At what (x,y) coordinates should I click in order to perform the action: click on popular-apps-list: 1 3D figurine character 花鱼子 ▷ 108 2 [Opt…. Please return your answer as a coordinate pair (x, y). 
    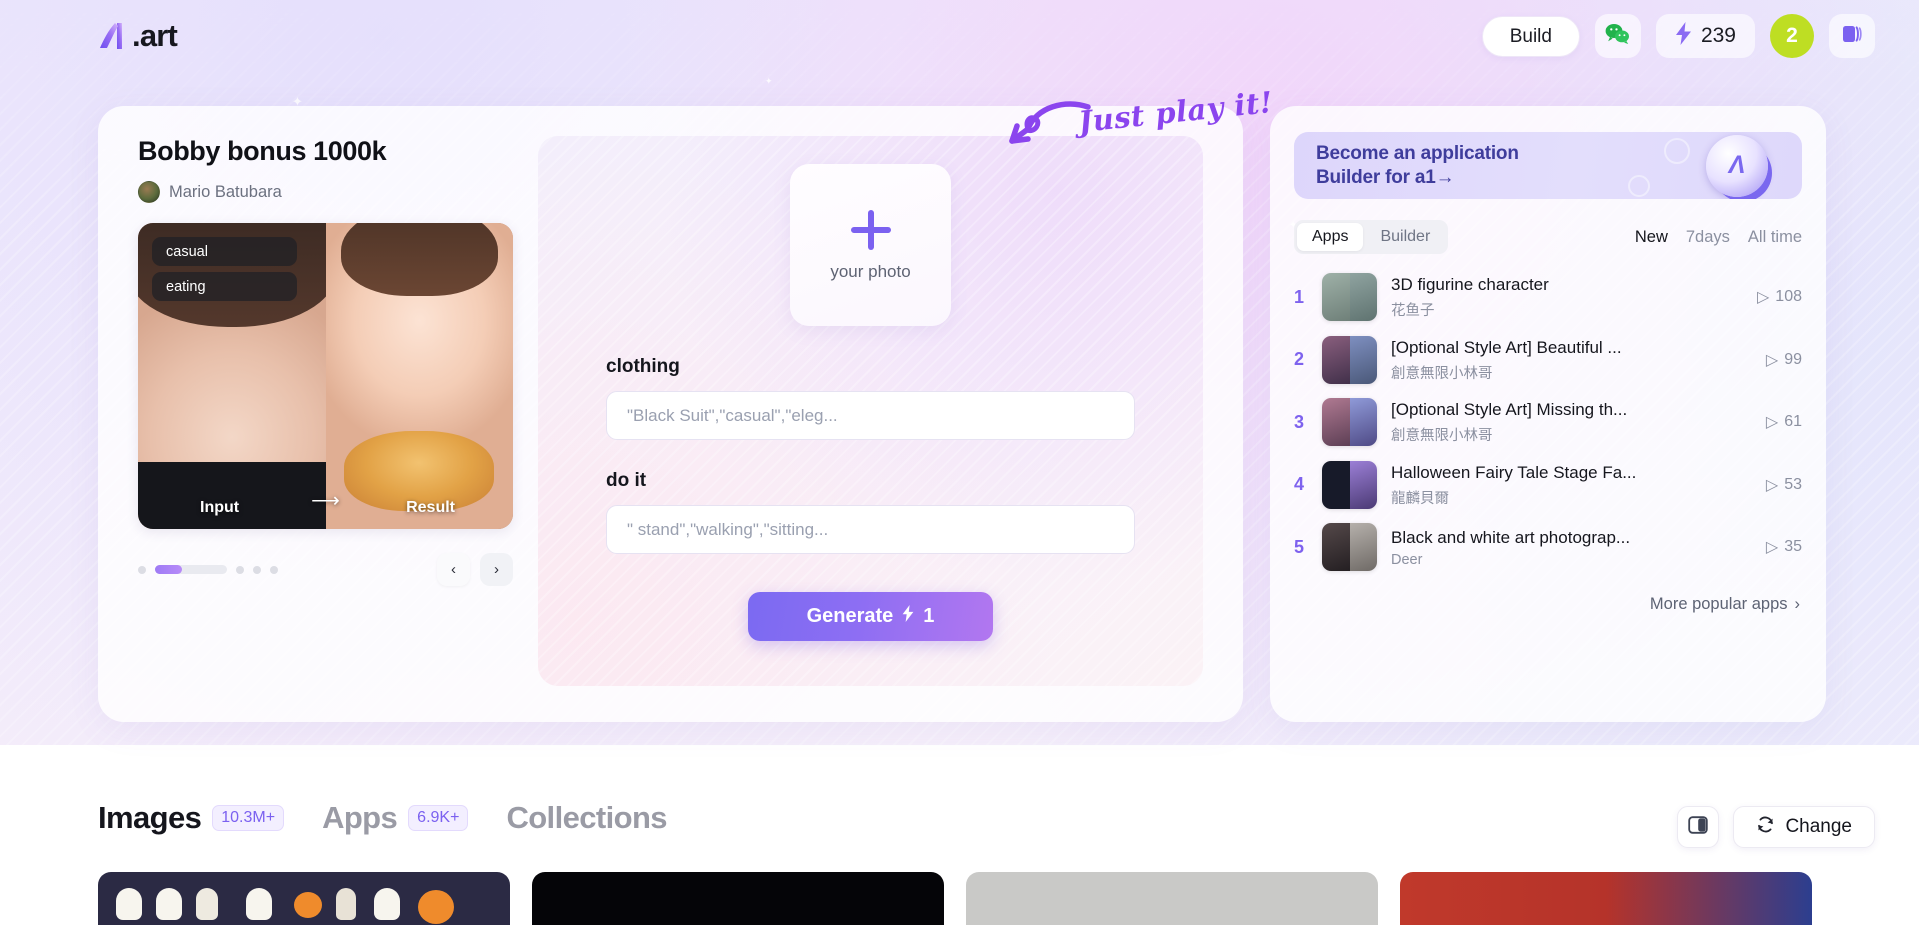
    Looking at the image, I should click on (1548, 422).